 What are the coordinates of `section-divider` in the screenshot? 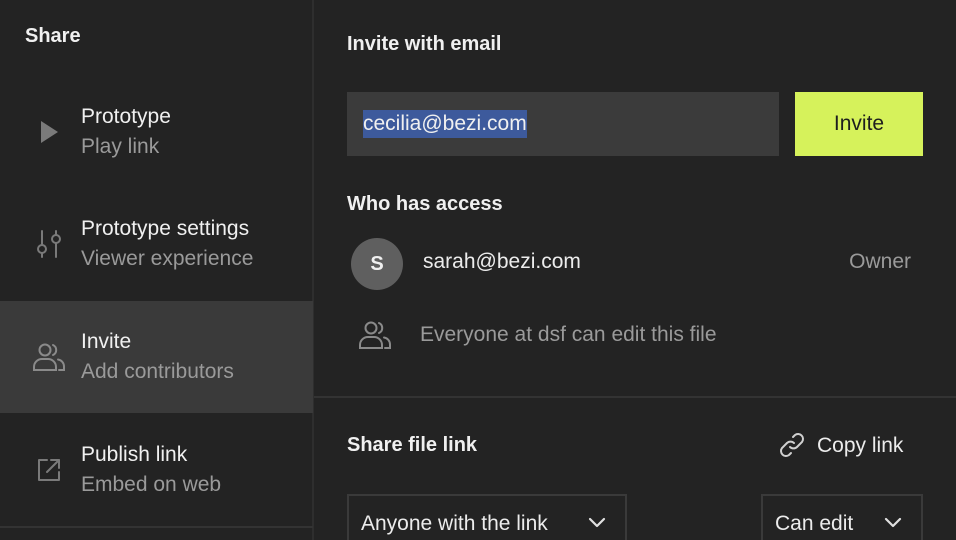 It's located at (635, 397).